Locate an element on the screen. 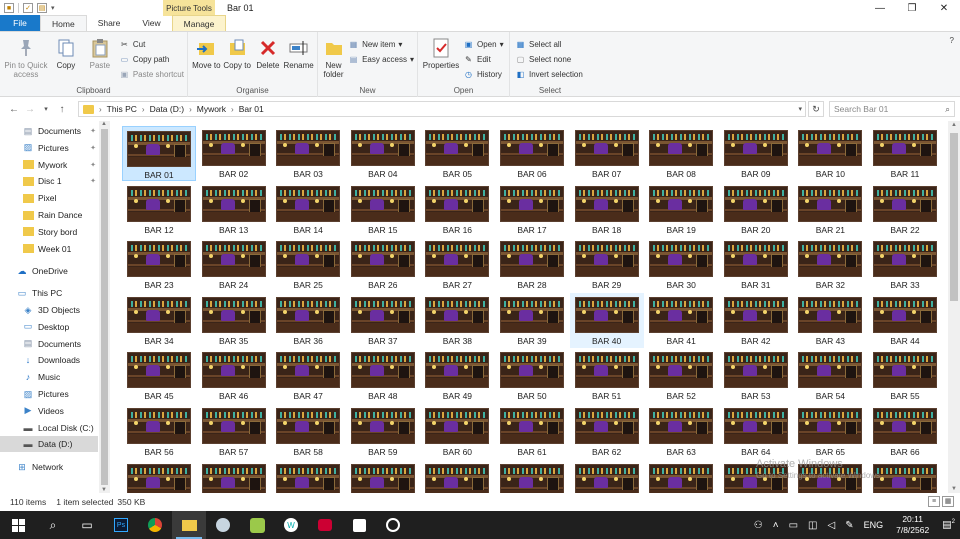 The width and height of the screenshot is (960, 539). file-item: BAR 68 is located at coordinates (234, 476).